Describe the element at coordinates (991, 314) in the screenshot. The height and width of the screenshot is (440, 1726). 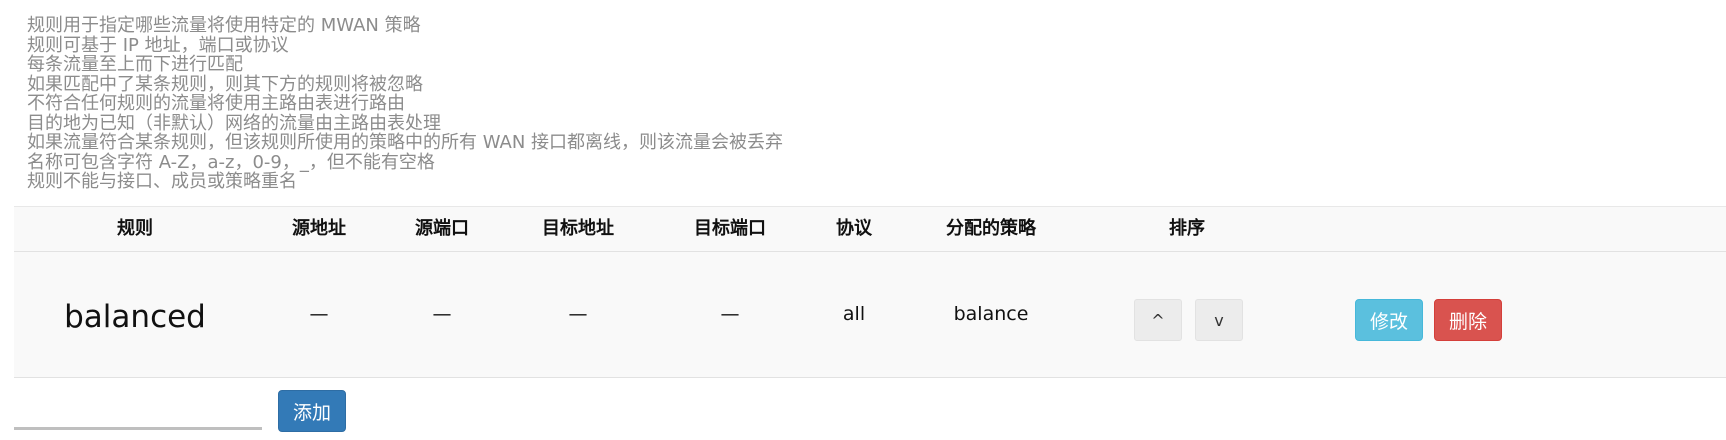
I see `rule-policy: balance` at that location.